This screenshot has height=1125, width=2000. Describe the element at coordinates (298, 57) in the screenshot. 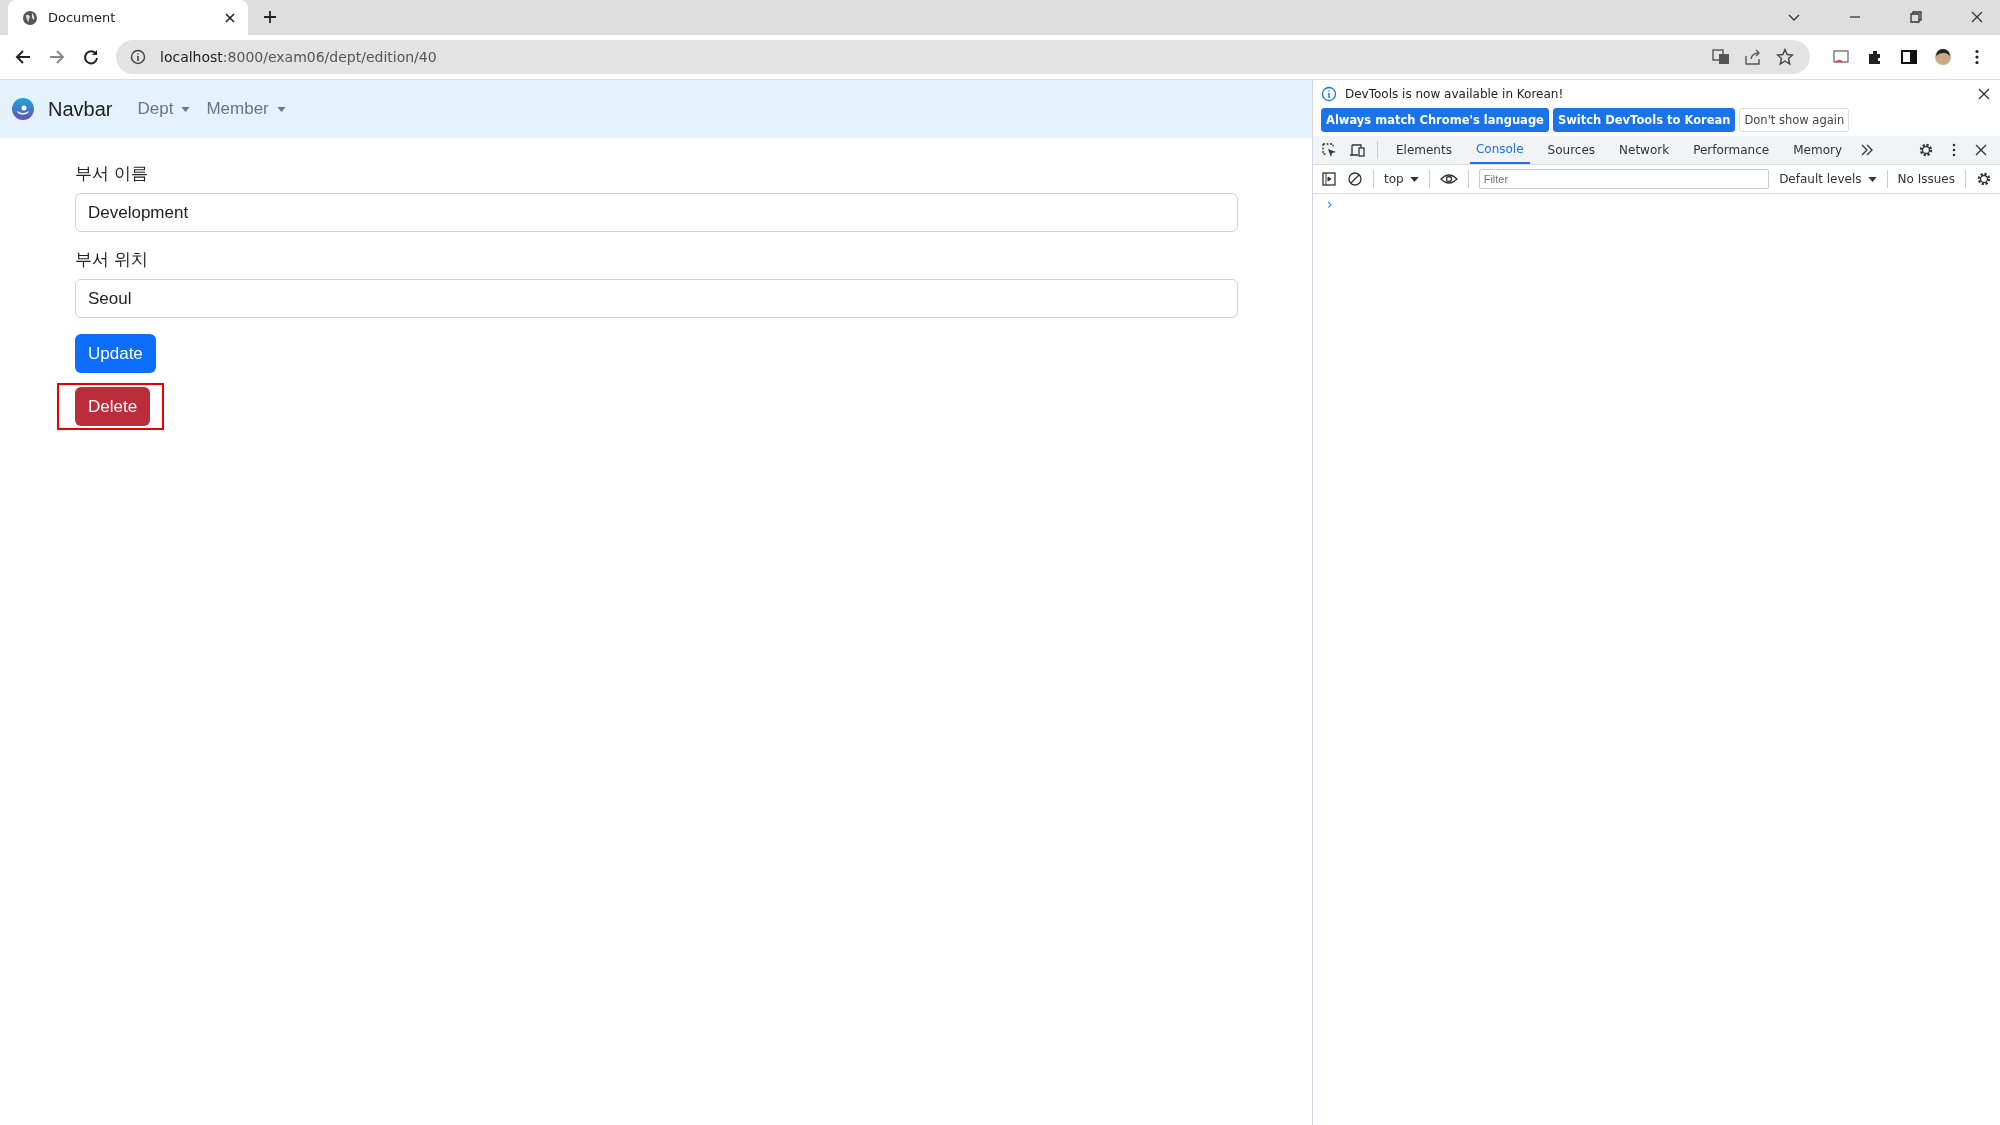

I see `url-text: localhost:8000/exam06/dept/edition/40` at that location.